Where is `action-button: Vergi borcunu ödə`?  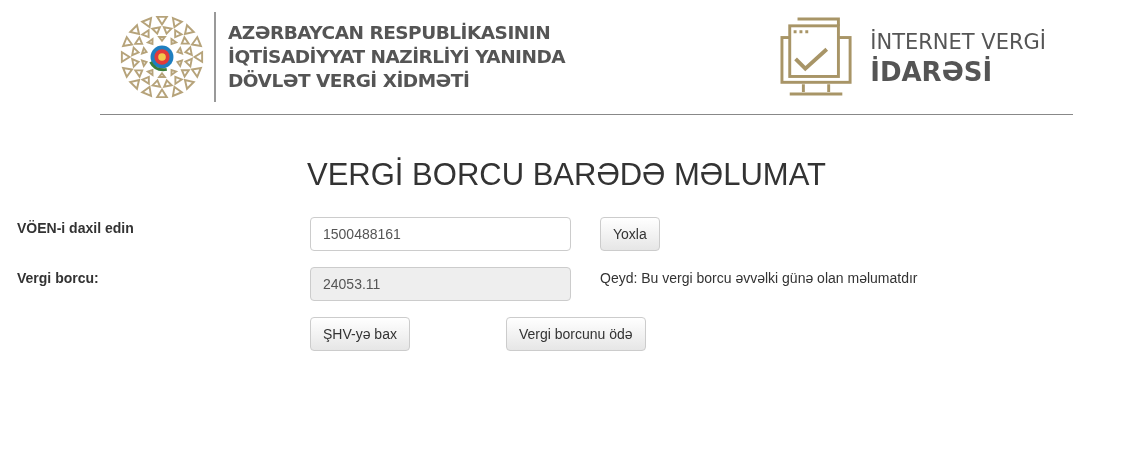
action-button: Vergi borcunu ödə is located at coordinates (575, 334).